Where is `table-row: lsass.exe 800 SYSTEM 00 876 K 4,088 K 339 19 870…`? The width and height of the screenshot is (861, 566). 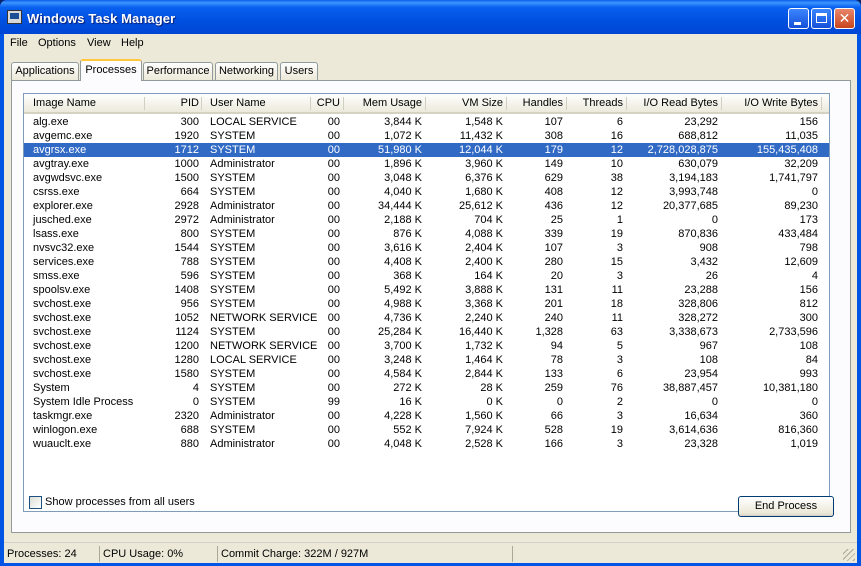
table-row: lsass.exe 800 SYSTEM 00 876 K 4,088 K 339 19 870… is located at coordinates (426, 234).